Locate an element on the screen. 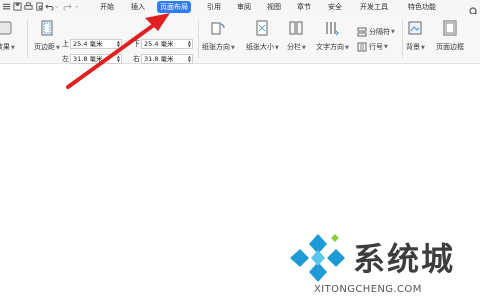  orientation-label: 纸张方向 is located at coordinates (216, 47).